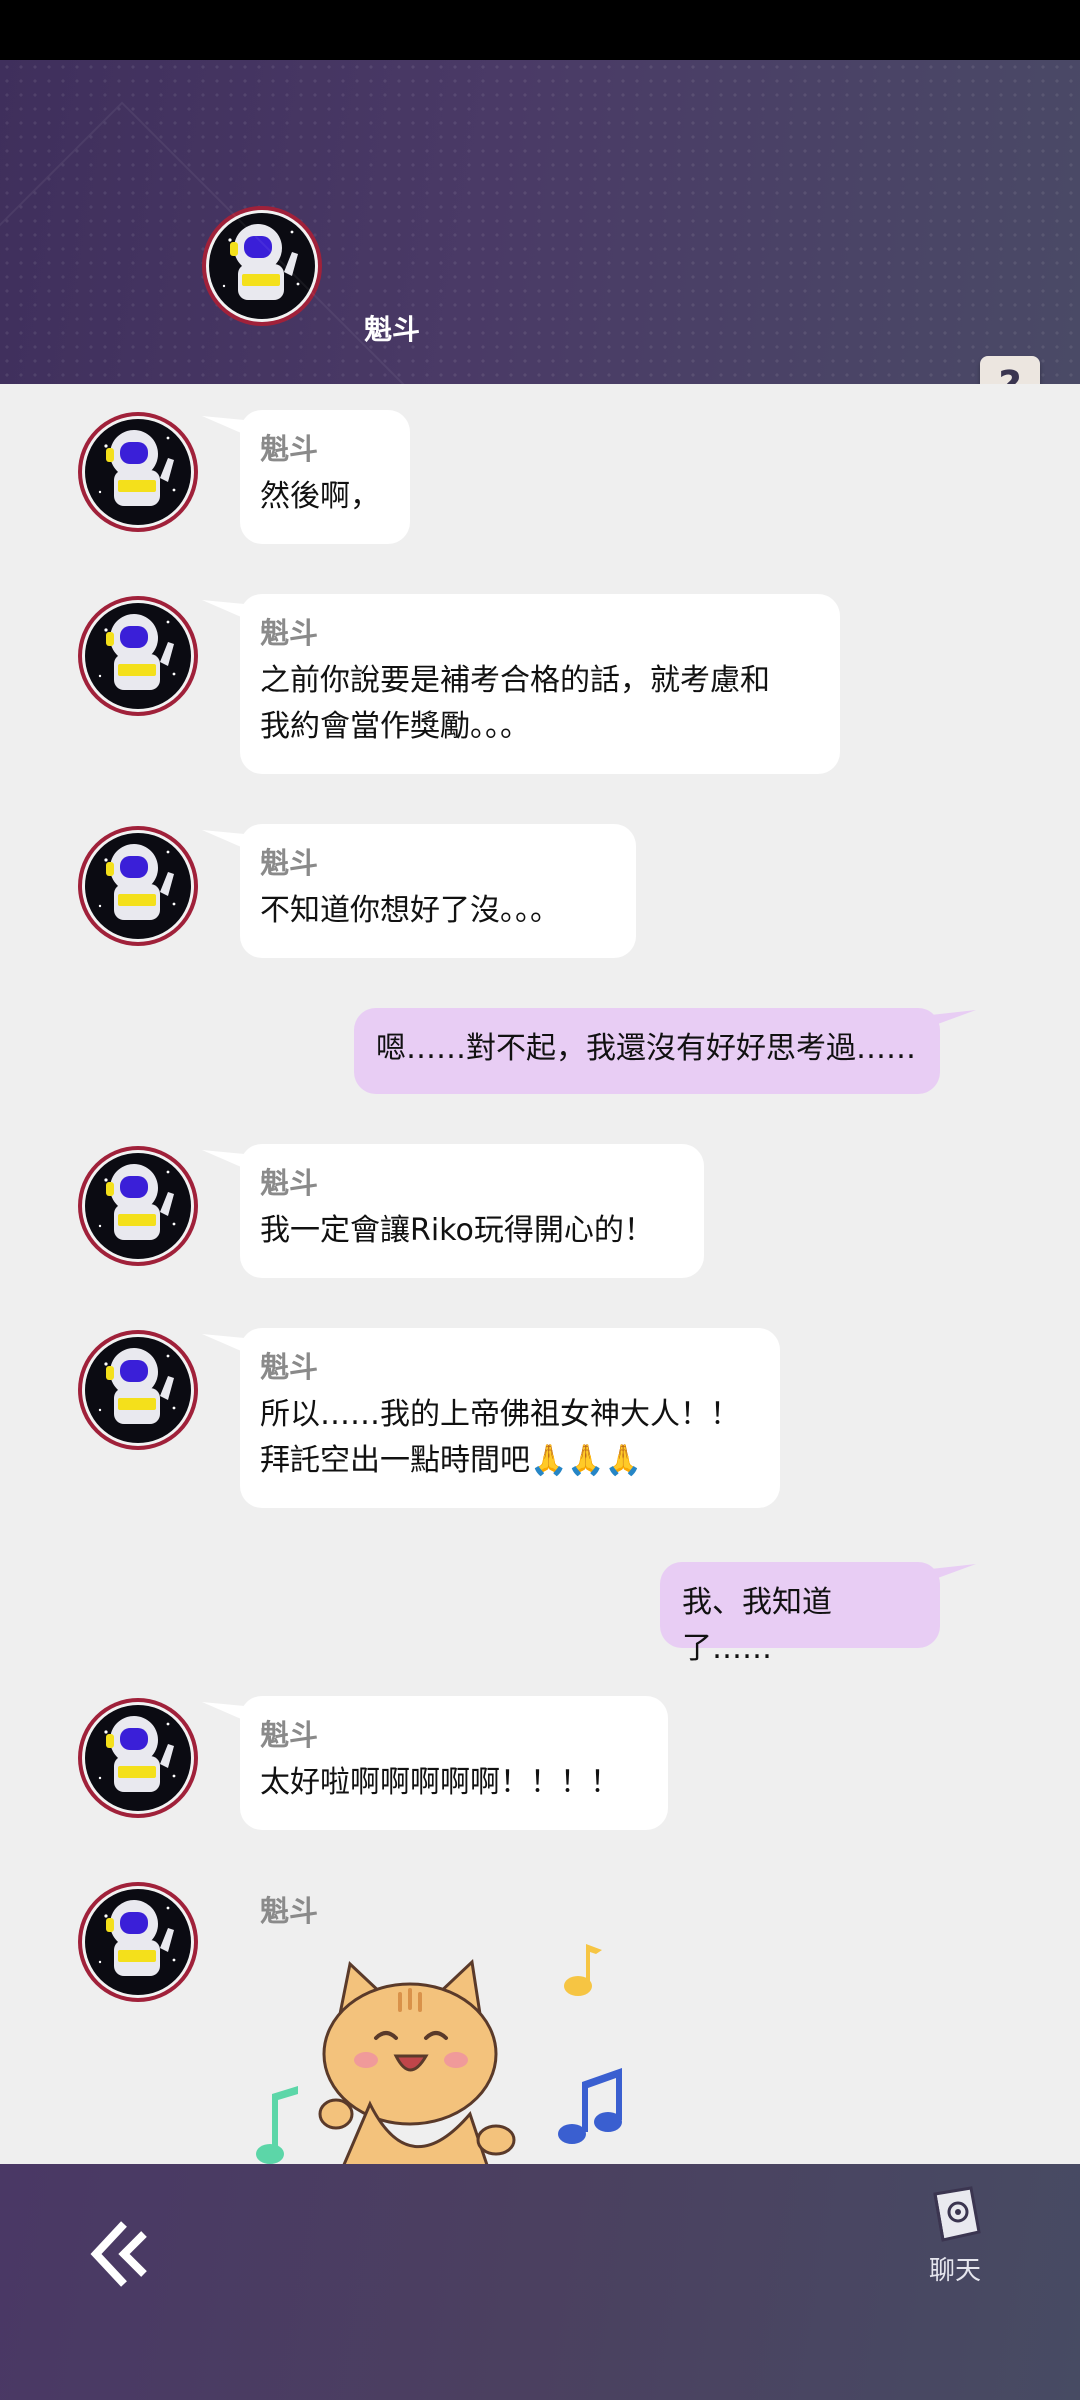  What do you see at coordinates (454, 1763) in the screenshot?
I see `incoming-message-bubble: 魁斗 太好啦啊啊啊啊啊！！！！` at bounding box center [454, 1763].